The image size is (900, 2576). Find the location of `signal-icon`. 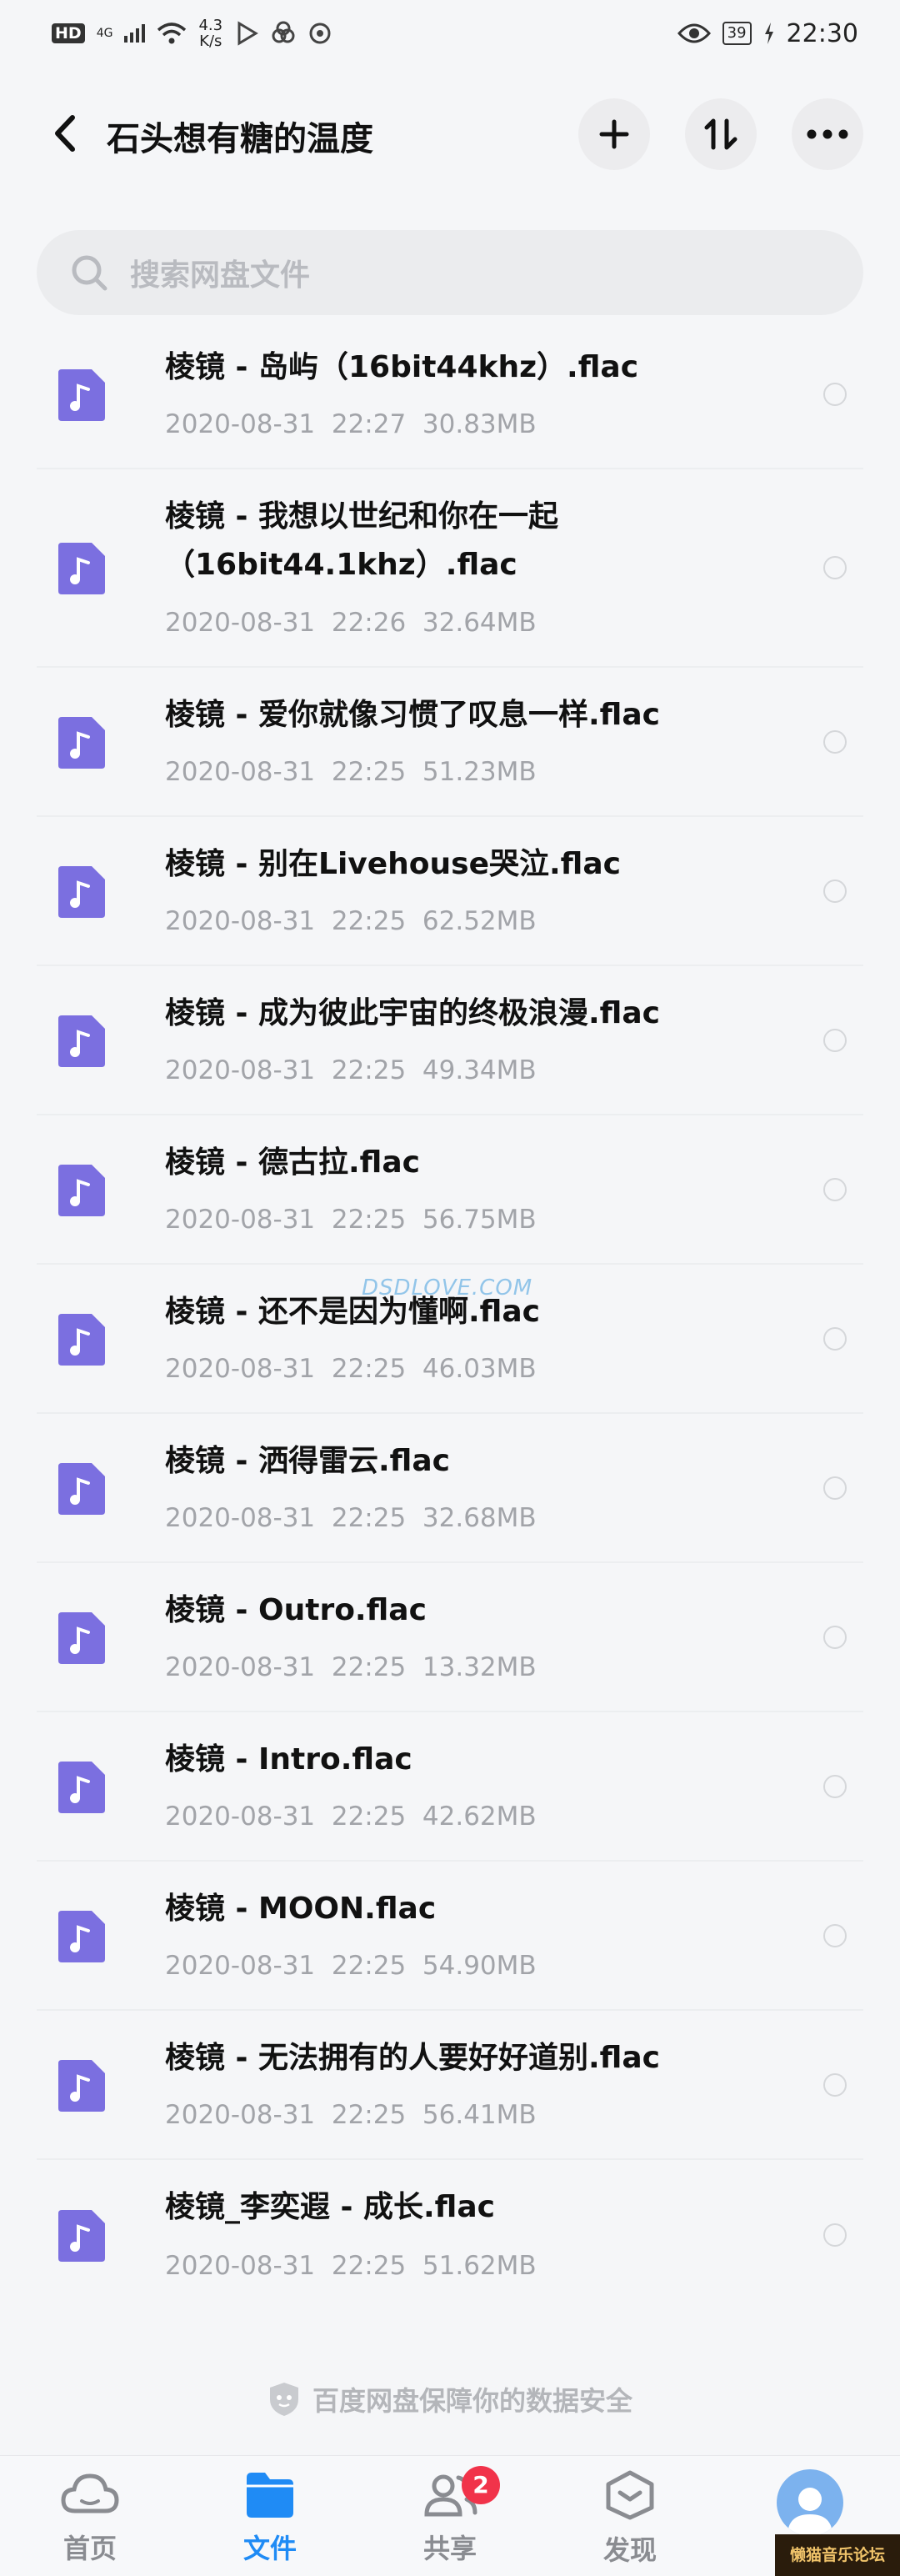

signal-icon is located at coordinates (135, 33).